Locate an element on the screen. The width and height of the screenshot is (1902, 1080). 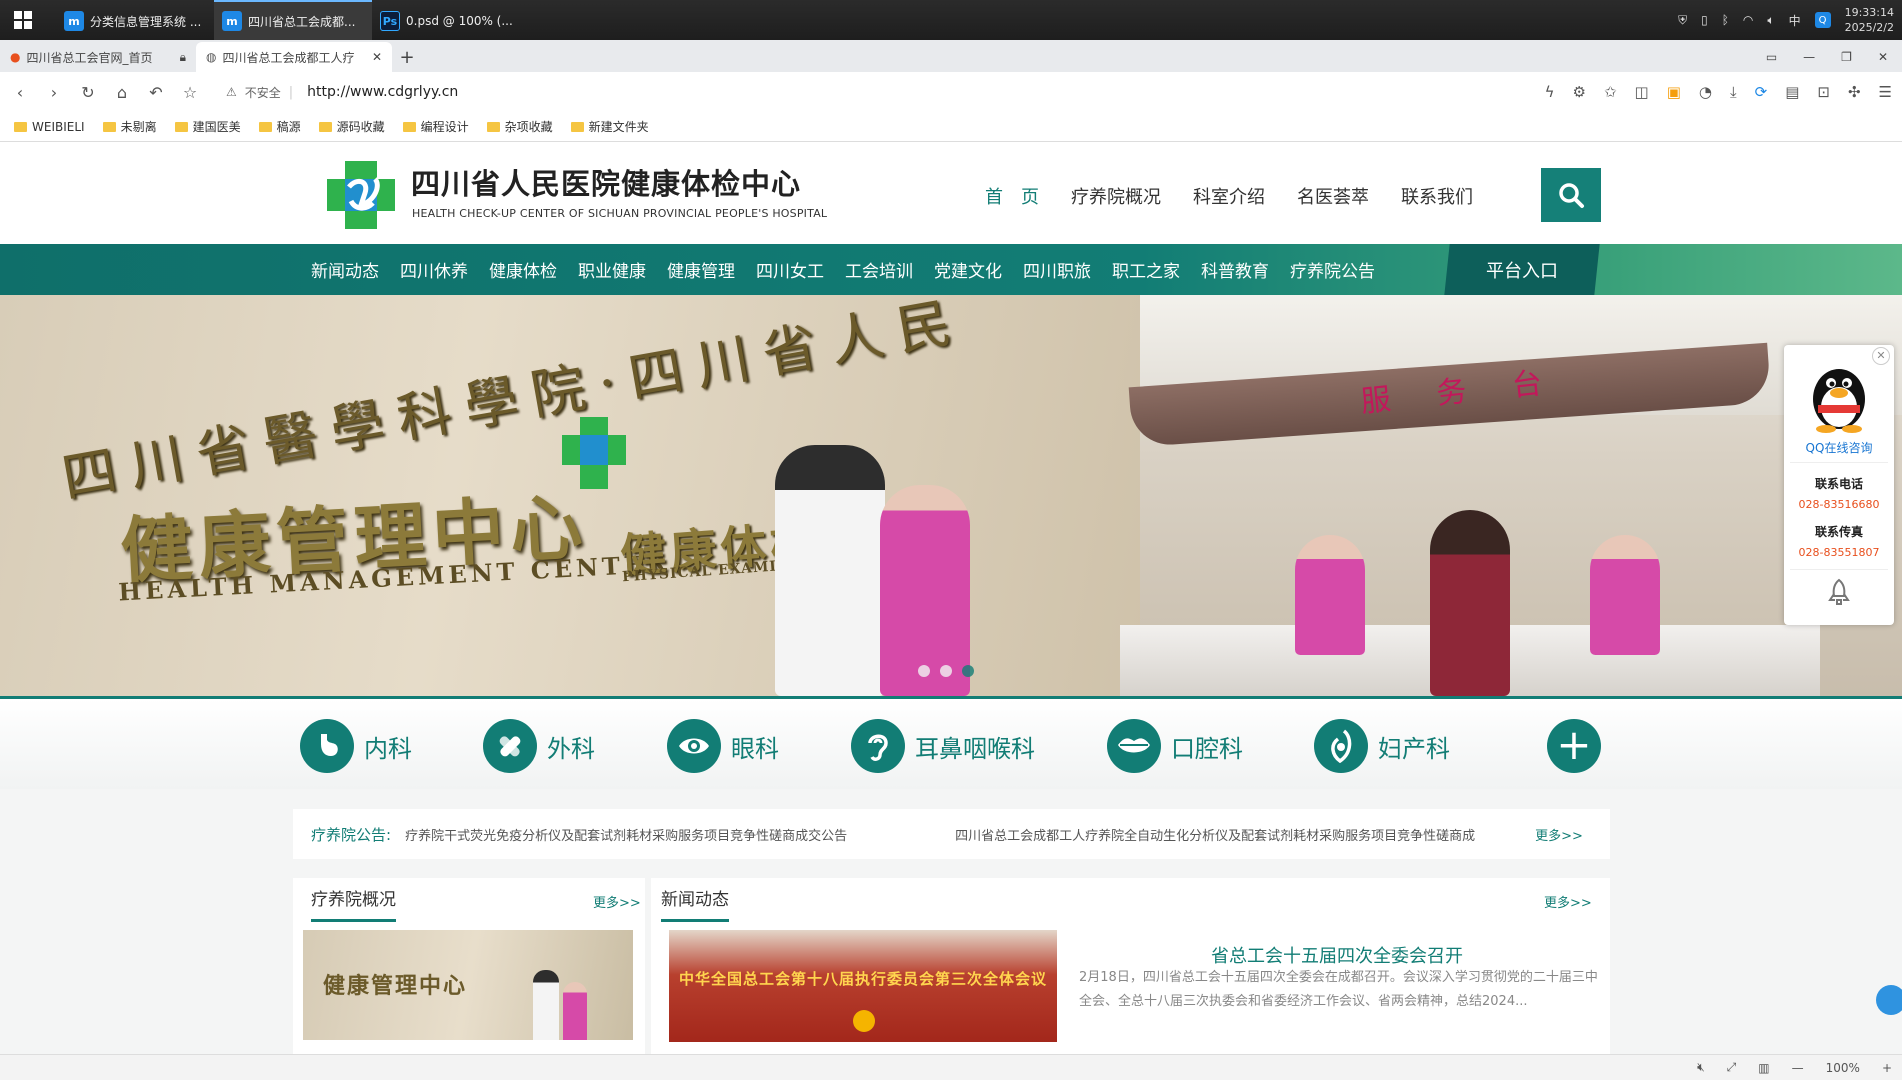
nav-workers-home: 职工之家 is located at coordinates (1146, 269).